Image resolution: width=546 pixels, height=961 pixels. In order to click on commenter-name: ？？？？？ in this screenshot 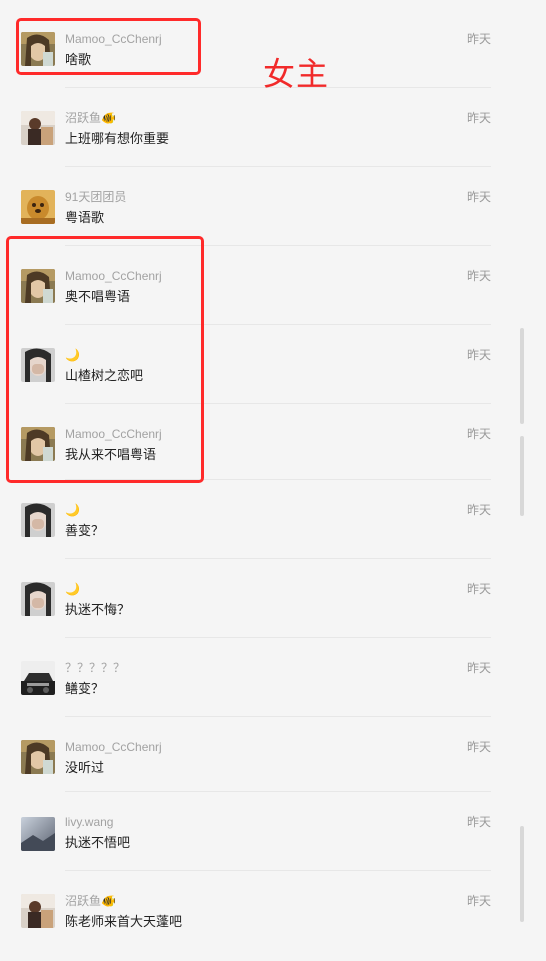, I will do `click(95, 668)`.